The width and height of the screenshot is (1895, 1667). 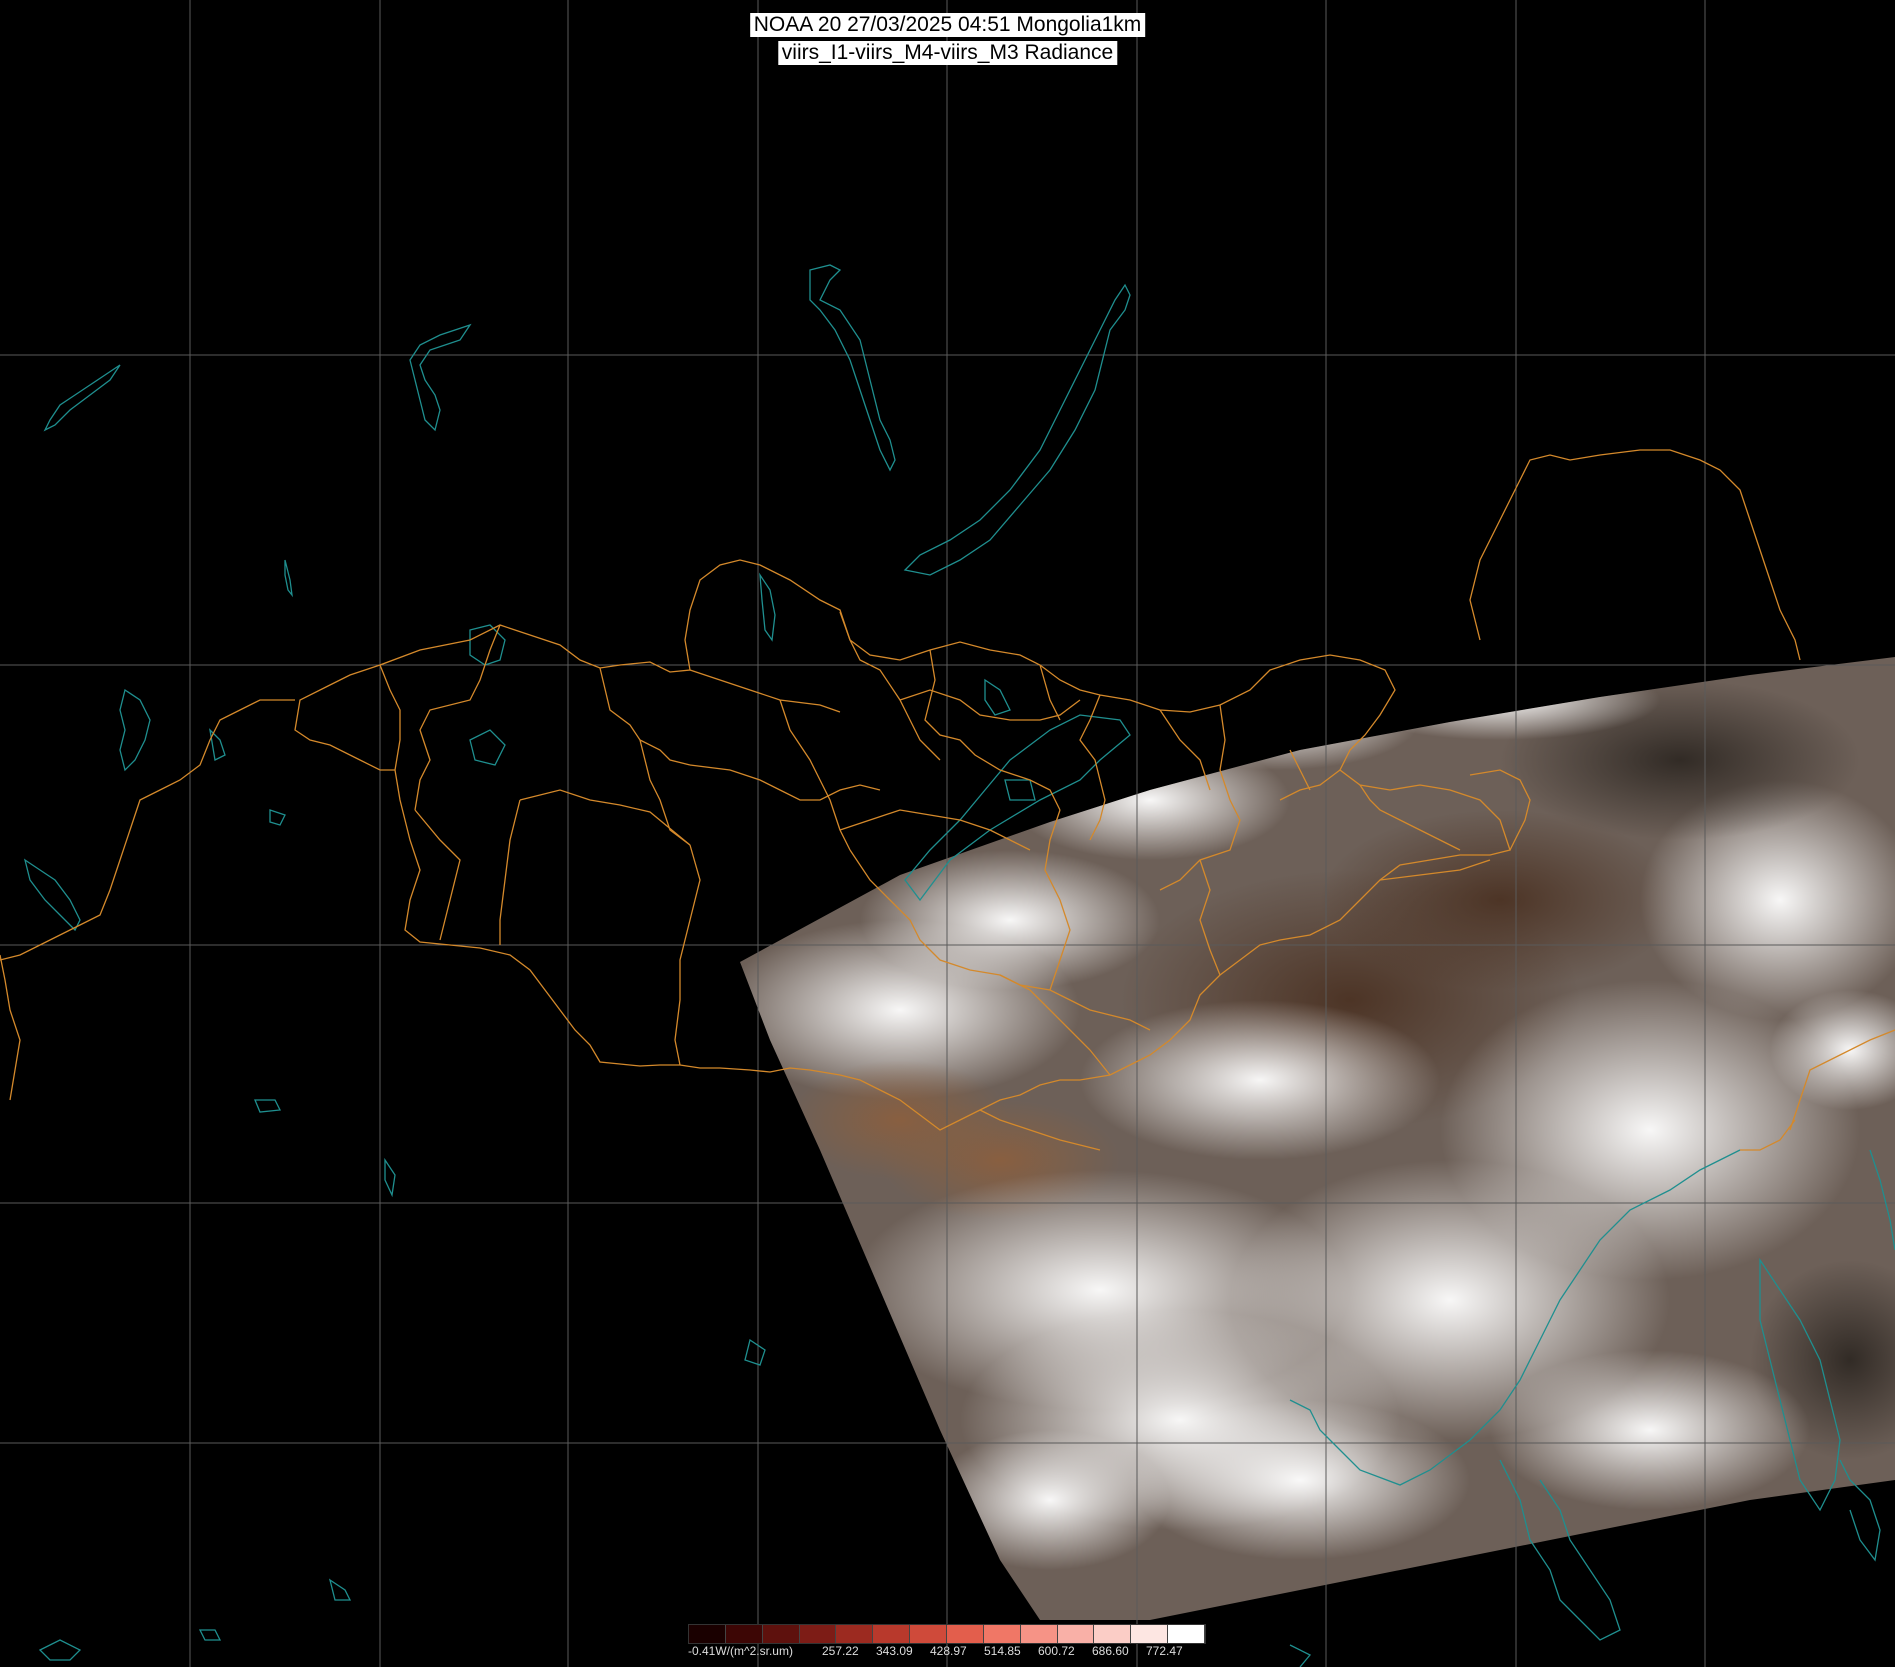 I want to click on colorbar-tick: 428.97, so click(x=948, y=1651).